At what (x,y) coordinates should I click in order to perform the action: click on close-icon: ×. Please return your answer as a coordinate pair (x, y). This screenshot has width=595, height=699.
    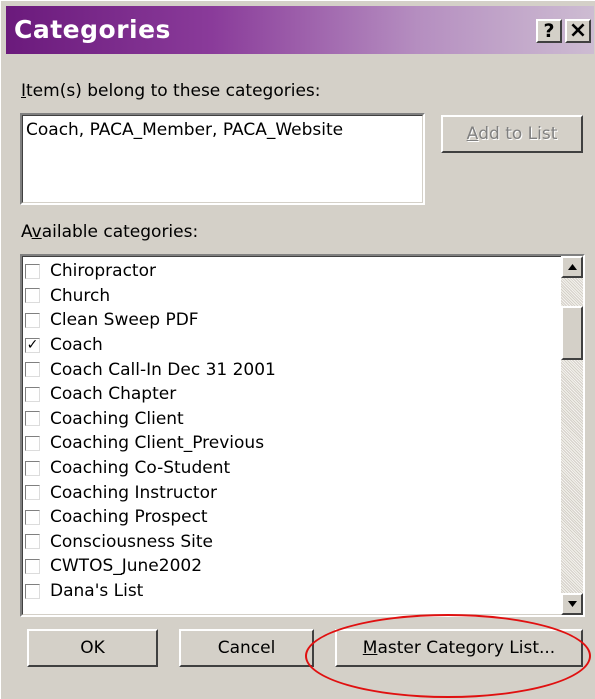
    Looking at the image, I should click on (578, 30).